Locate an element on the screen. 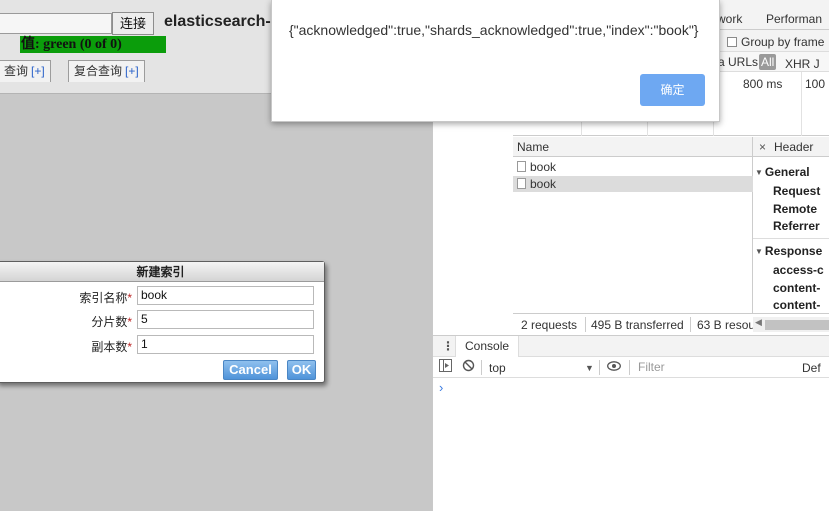 Image resolution: width=829 pixels, height=511 pixels. dialog-title: 新建索引 is located at coordinates (162, 272).